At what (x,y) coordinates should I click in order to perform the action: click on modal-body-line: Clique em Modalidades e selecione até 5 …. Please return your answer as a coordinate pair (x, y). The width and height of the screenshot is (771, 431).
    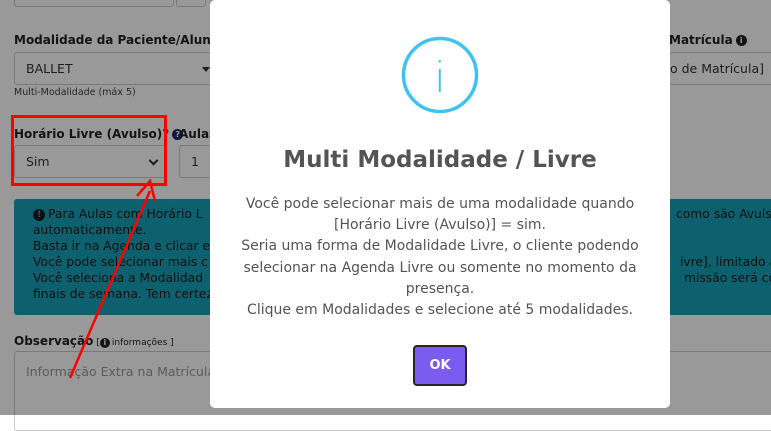
    Looking at the image, I should click on (440, 310).